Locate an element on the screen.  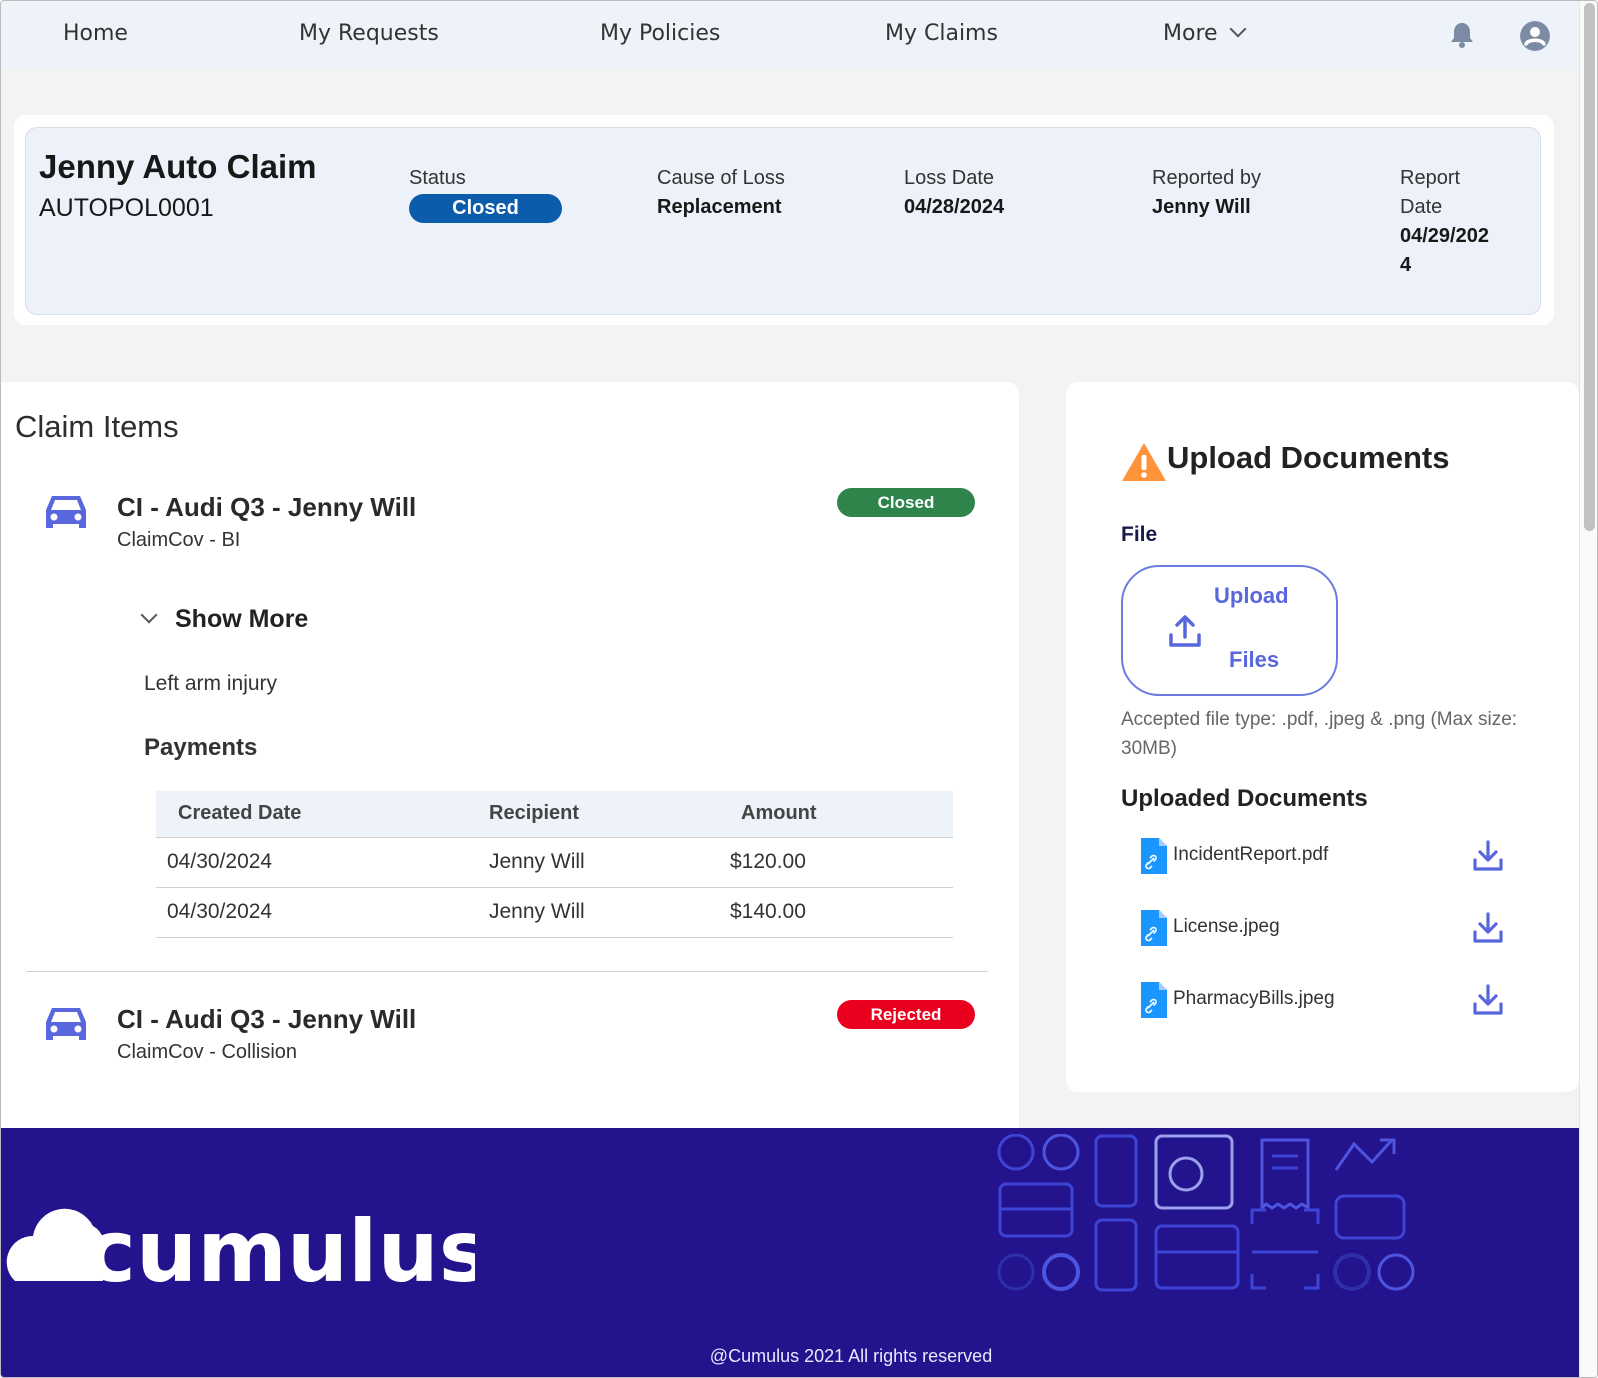
cause-label: Cause of Loss is located at coordinates (721, 178).